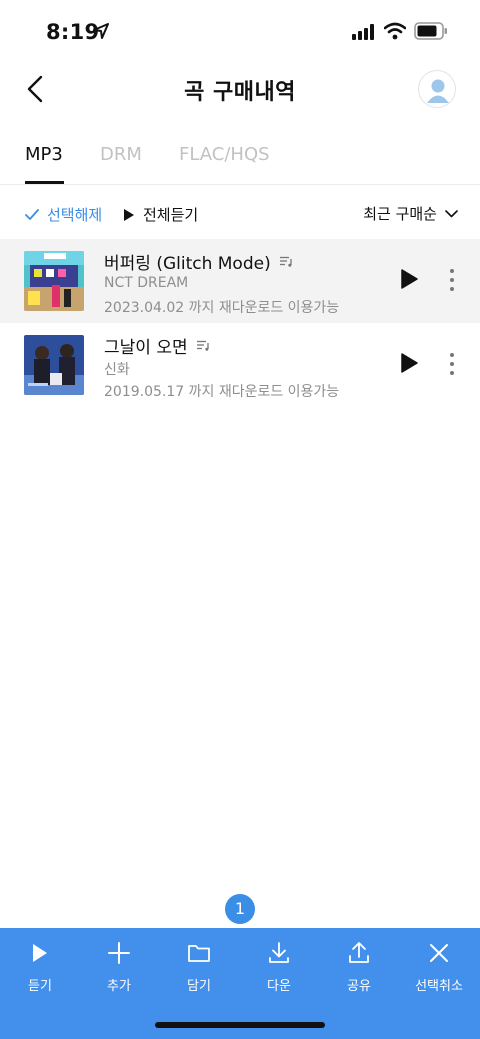  What do you see at coordinates (121, 154) in the screenshot?
I see `tab-drm: DRM` at bounding box center [121, 154].